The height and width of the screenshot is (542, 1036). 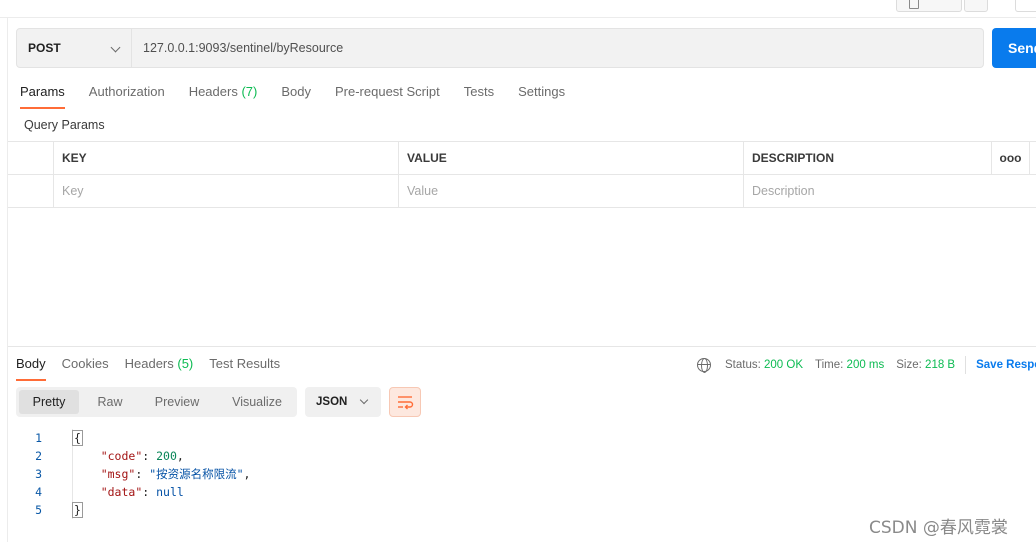 I want to click on line-number: 2, so click(x=38, y=456).